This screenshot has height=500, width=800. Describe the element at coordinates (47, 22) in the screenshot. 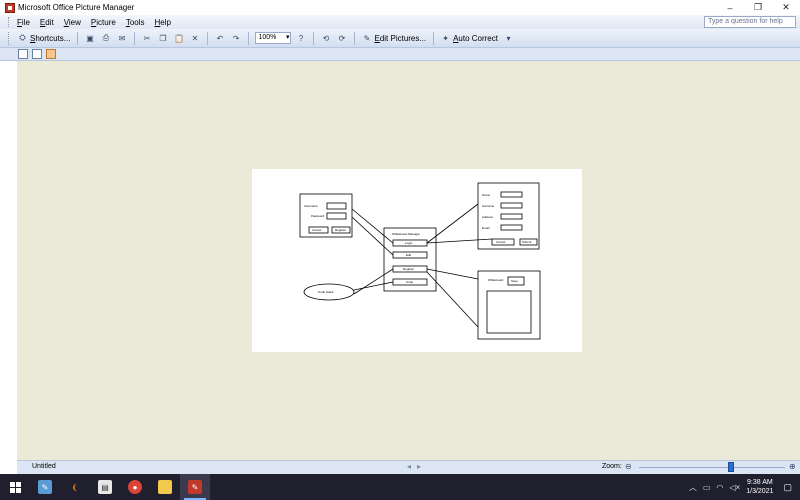

I see `menu-edit: Edit` at that location.